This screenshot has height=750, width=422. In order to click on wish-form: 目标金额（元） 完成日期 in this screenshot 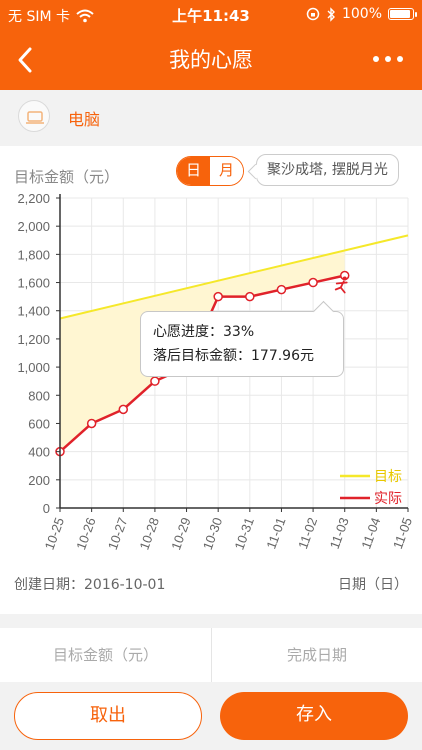, I will do `click(211, 655)`.